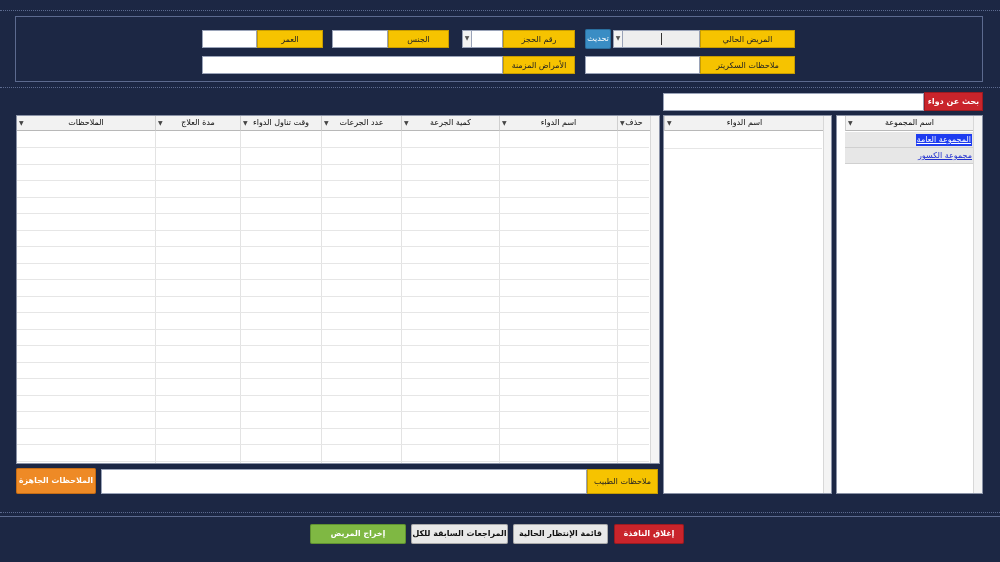  Describe the element at coordinates (793, 102) in the screenshot. I see `drug-search-input` at that location.